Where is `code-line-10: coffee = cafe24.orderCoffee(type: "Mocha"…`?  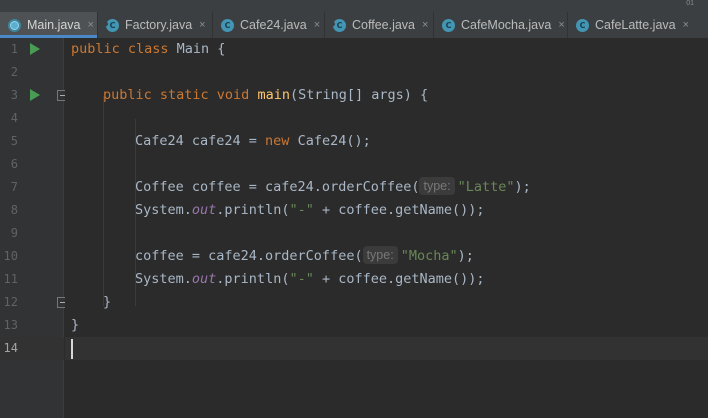 code-line-10: coffee = cafe24.orderCoffee(type: "Mocha"… is located at coordinates (304, 255).